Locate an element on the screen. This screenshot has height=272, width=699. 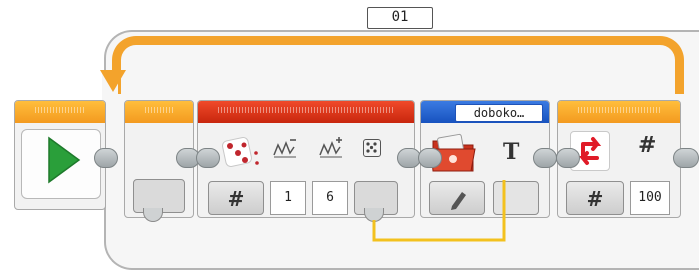
lower-bound-icon is located at coordinates (285, 150).